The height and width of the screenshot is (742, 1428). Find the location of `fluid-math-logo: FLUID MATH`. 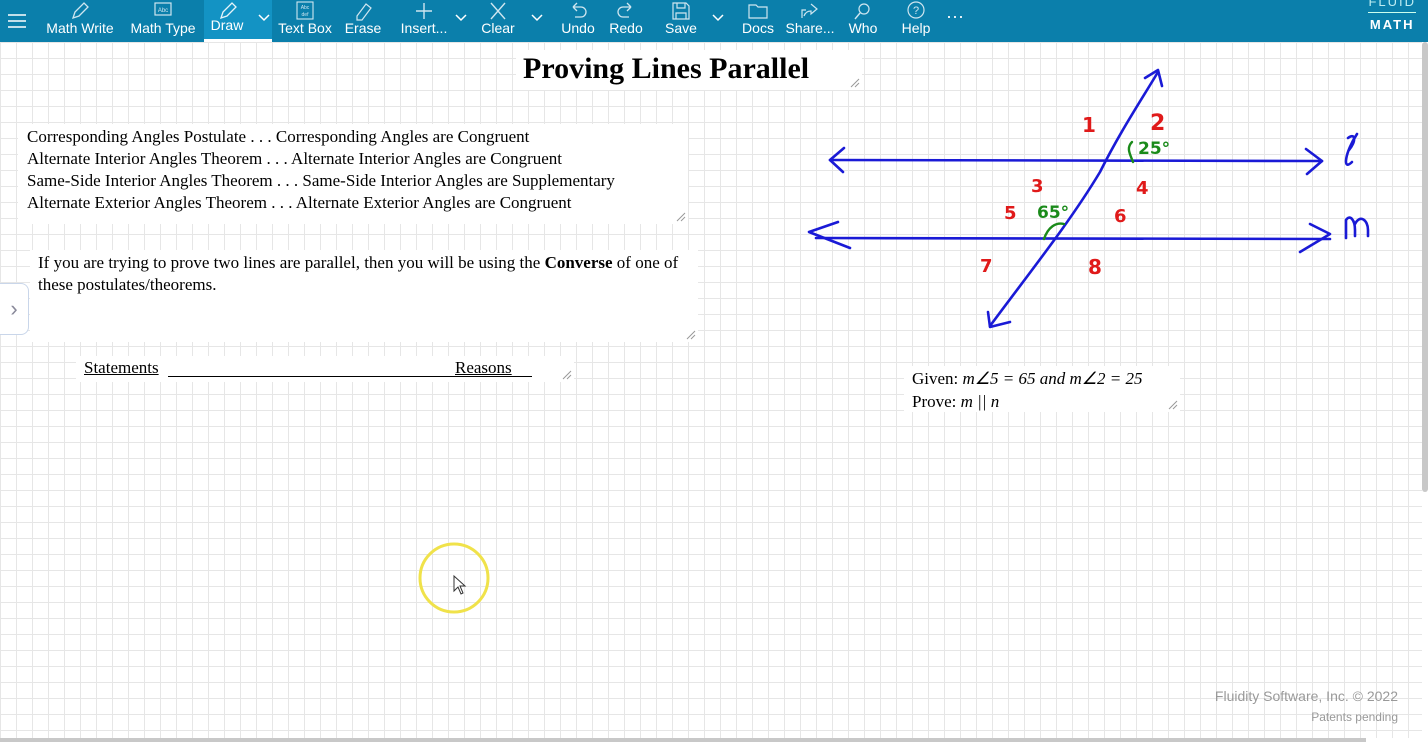

fluid-math-logo: FLUID MATH is located at coordinates (1392, 15).